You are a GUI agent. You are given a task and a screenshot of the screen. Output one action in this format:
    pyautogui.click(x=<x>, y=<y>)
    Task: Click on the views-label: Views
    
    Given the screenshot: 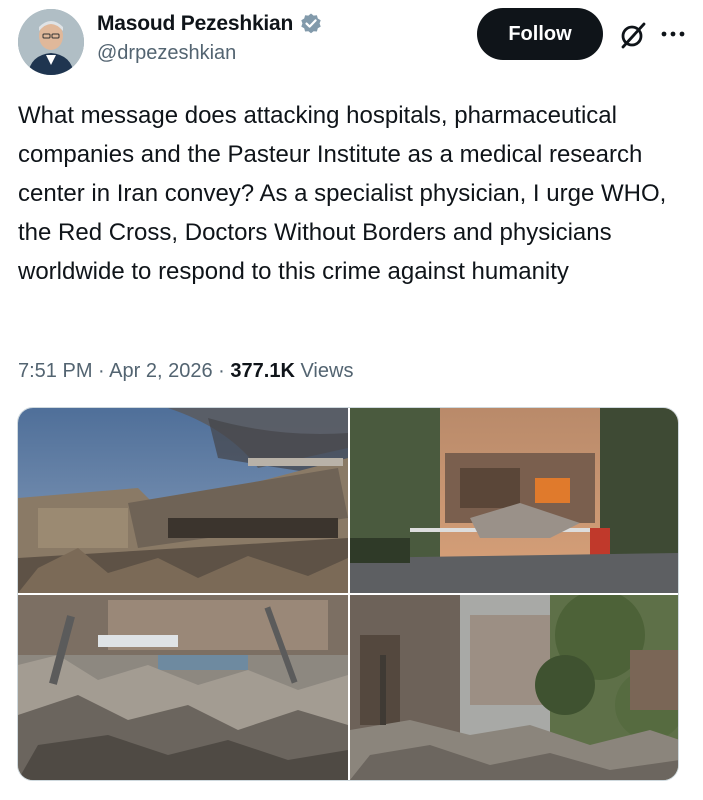 What is the action you would take?
    pyautogui.click(x=327, y=371)
    